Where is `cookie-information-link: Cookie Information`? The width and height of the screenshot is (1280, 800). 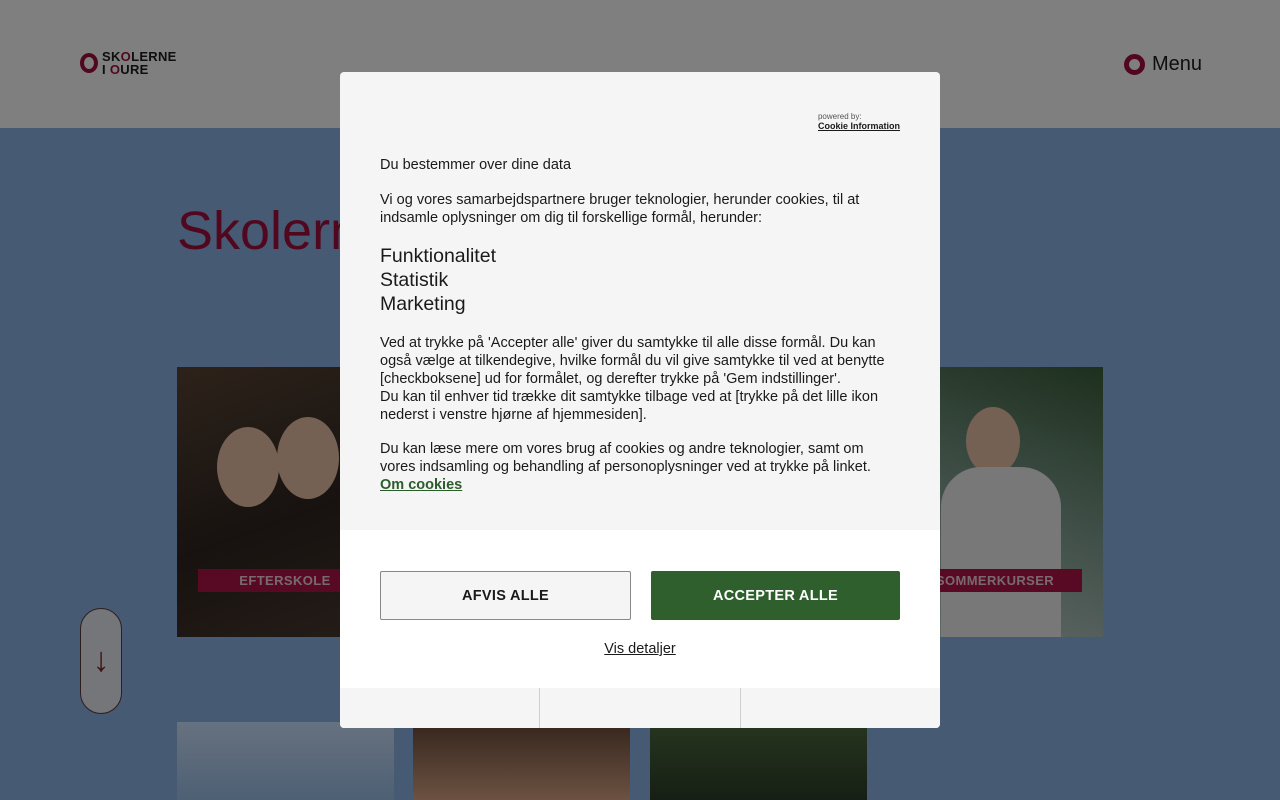
cookie-information-link: Cookie Information is located at coordinates (859, 126).